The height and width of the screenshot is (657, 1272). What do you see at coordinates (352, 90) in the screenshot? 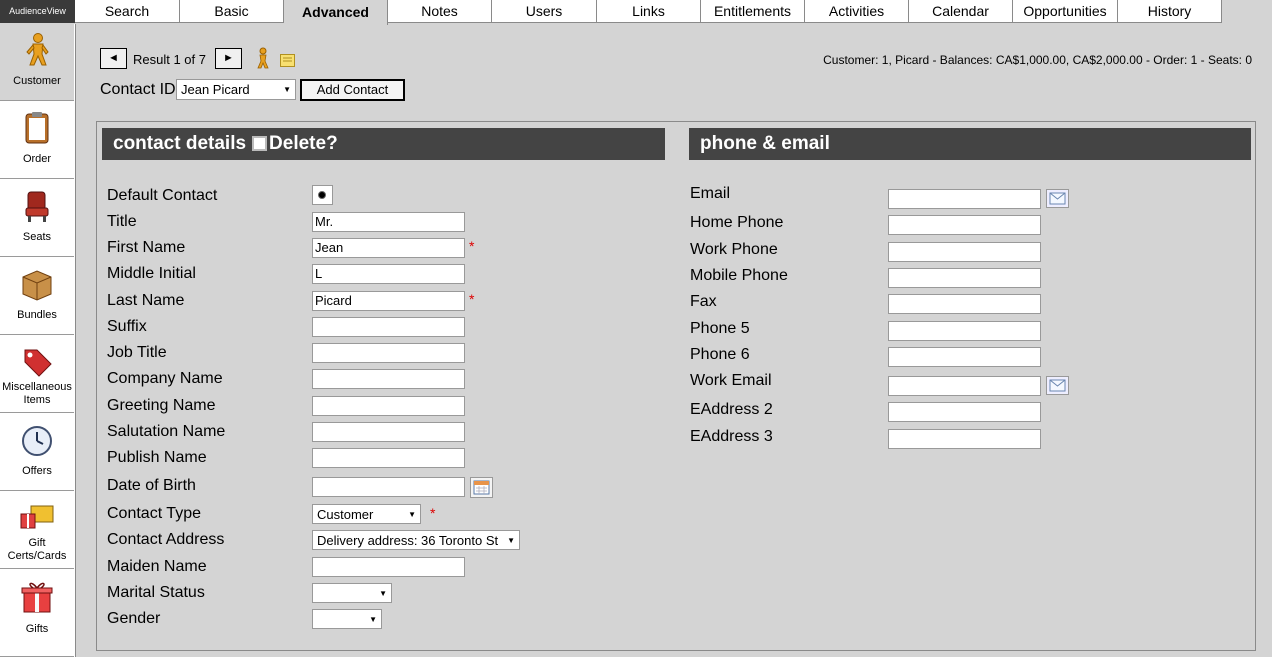
I see `add-contact-button: Add Contact` at bounding box center [352, 90].